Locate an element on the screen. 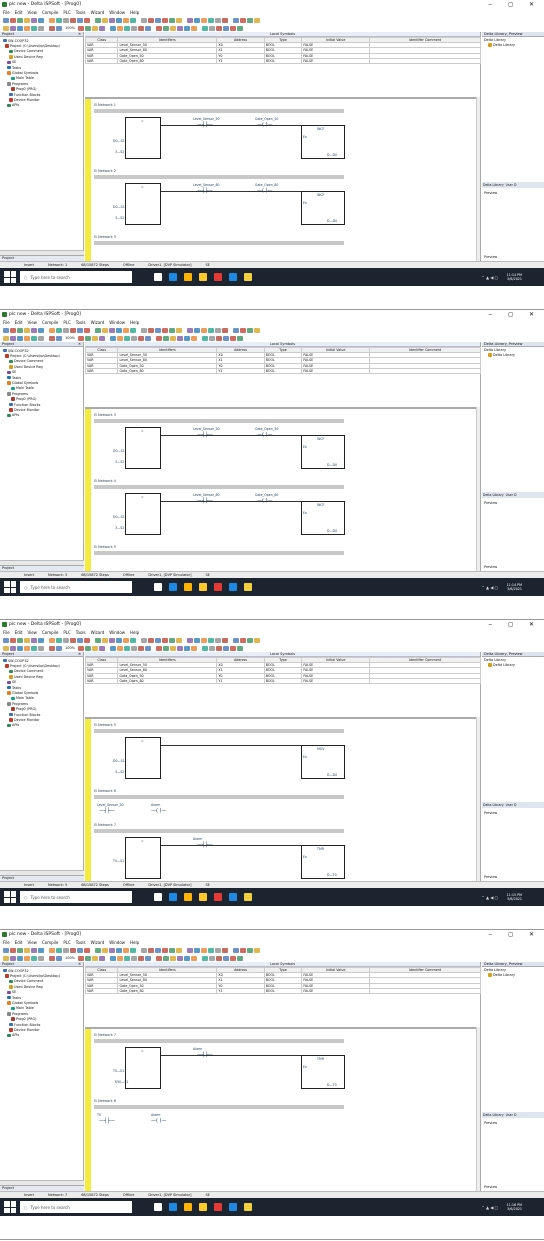 Image resolution: width=544 pixels, height=1241 pixels. network-label: ⊟ Network 7 is located at coordinates (105, 1035).